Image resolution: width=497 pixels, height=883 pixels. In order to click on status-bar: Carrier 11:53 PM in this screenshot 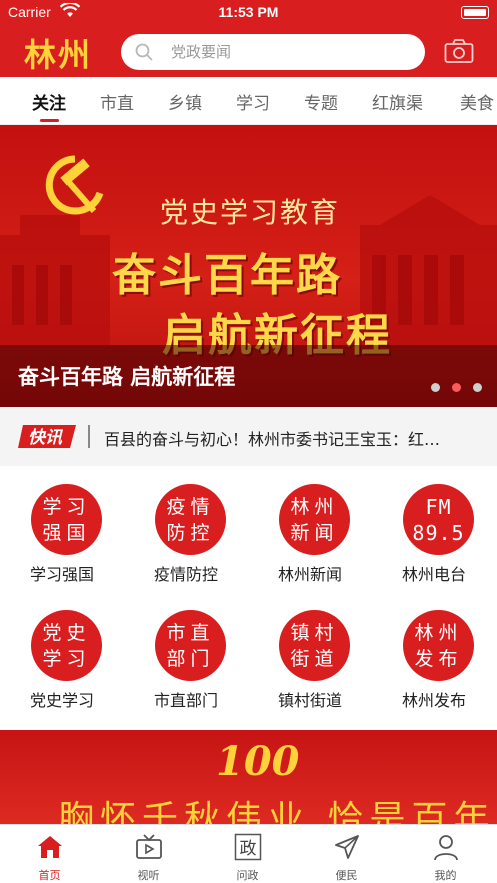, I will do `click(248, 12)`.